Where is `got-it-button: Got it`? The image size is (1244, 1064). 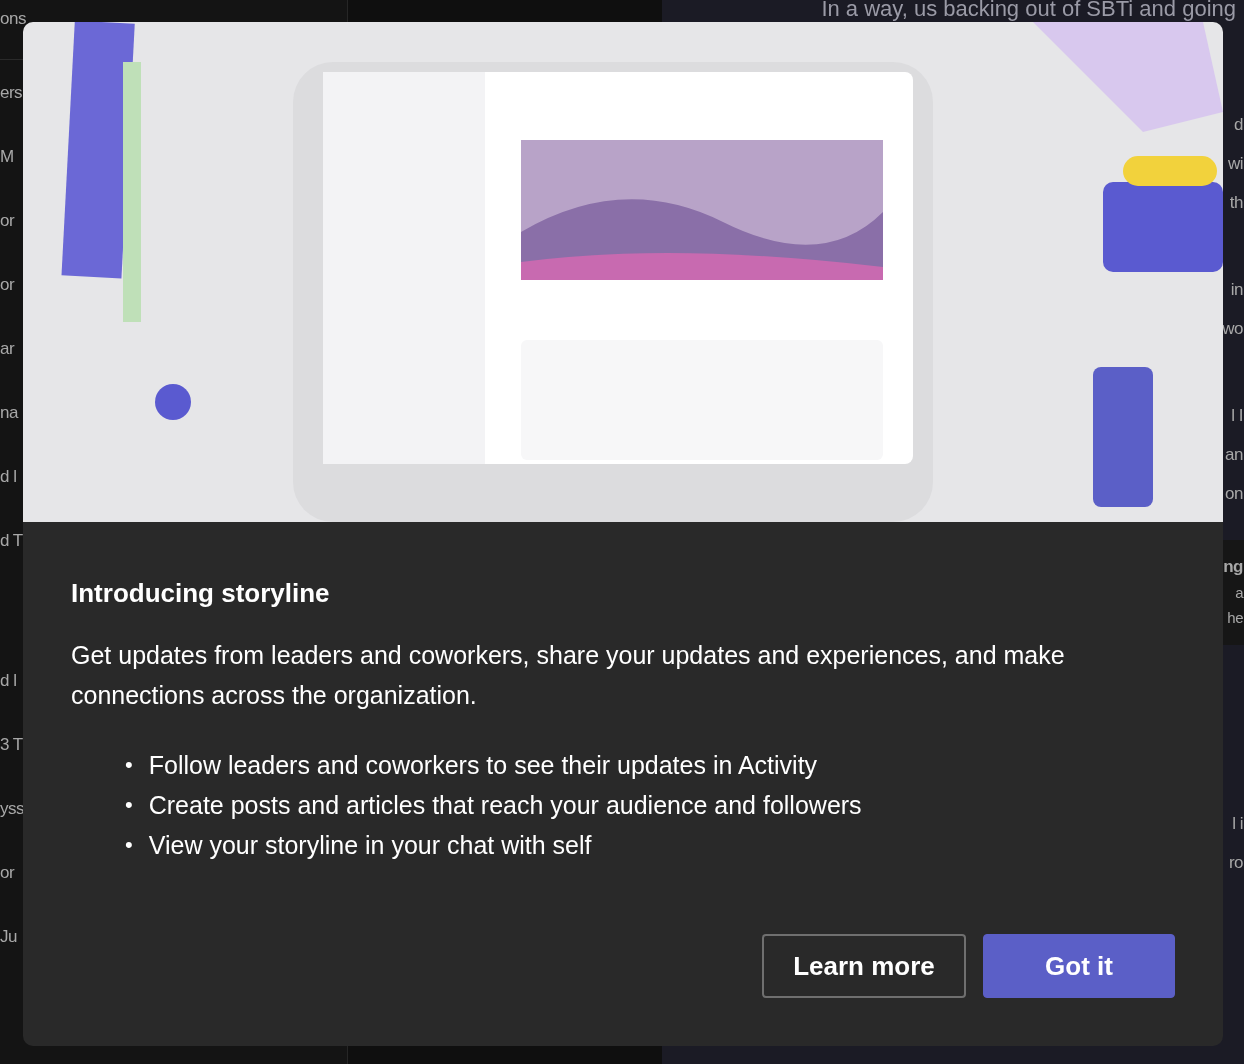
got-it-button: Got it is located at coordinates (1079, 966).